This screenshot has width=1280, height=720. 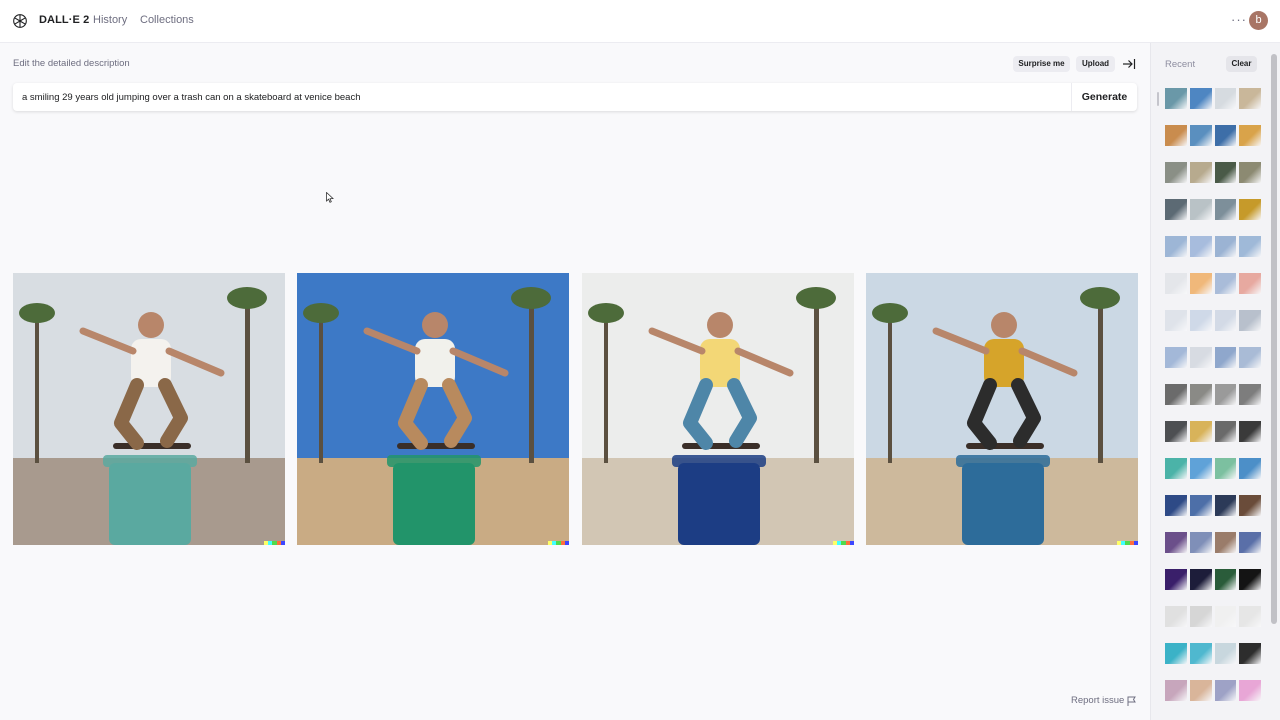 What do you see at coordinates (167, 20) in the screenshot?
I see `nav-collections-link: Collections` at bounding box center [167, 20].